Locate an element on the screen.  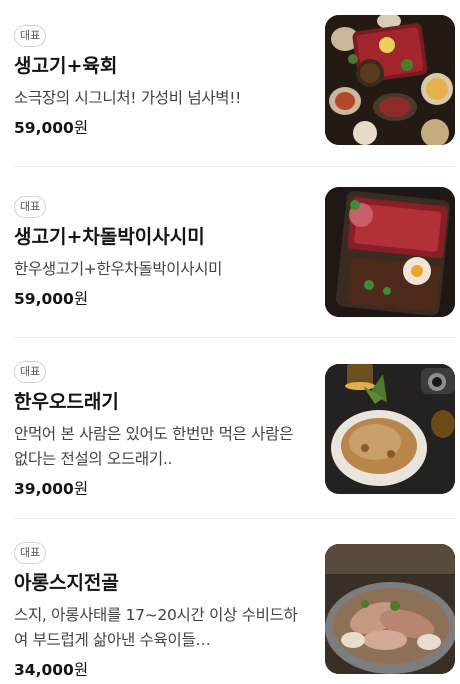
menu-item-name: 생고기+육회 is located at coordinates (66, 66).